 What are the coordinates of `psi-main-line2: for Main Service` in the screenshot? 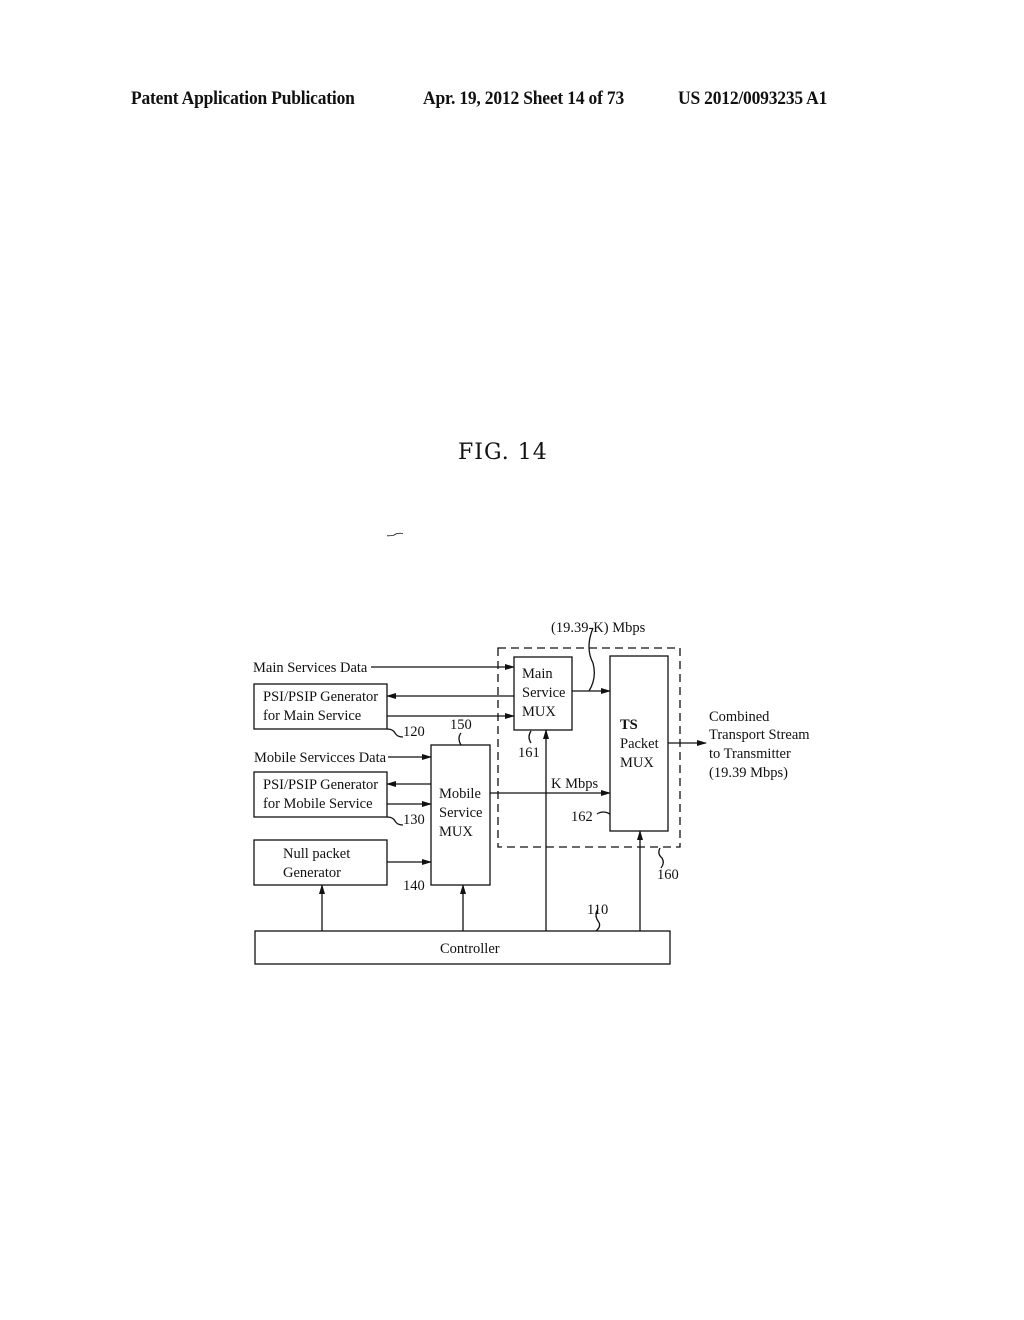 It's located at (312, 716).